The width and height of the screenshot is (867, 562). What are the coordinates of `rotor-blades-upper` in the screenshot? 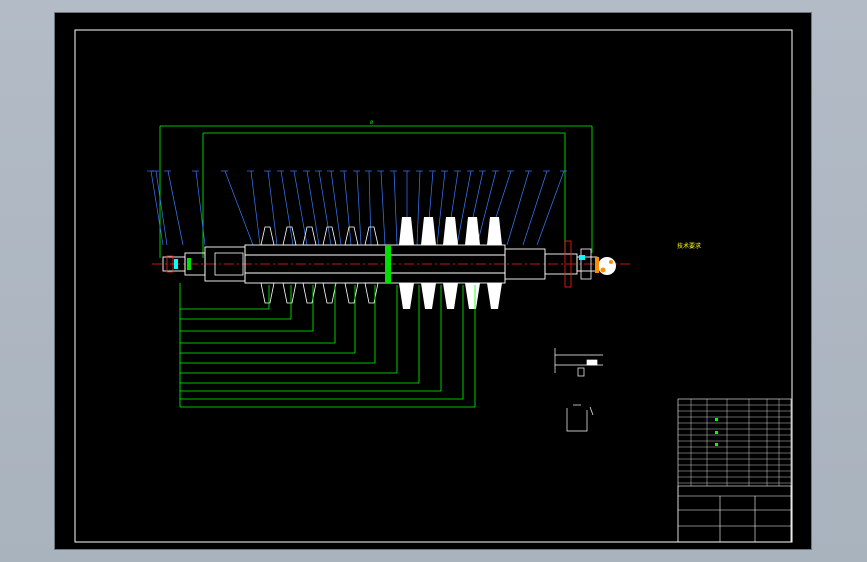 It's located at (381, 231).